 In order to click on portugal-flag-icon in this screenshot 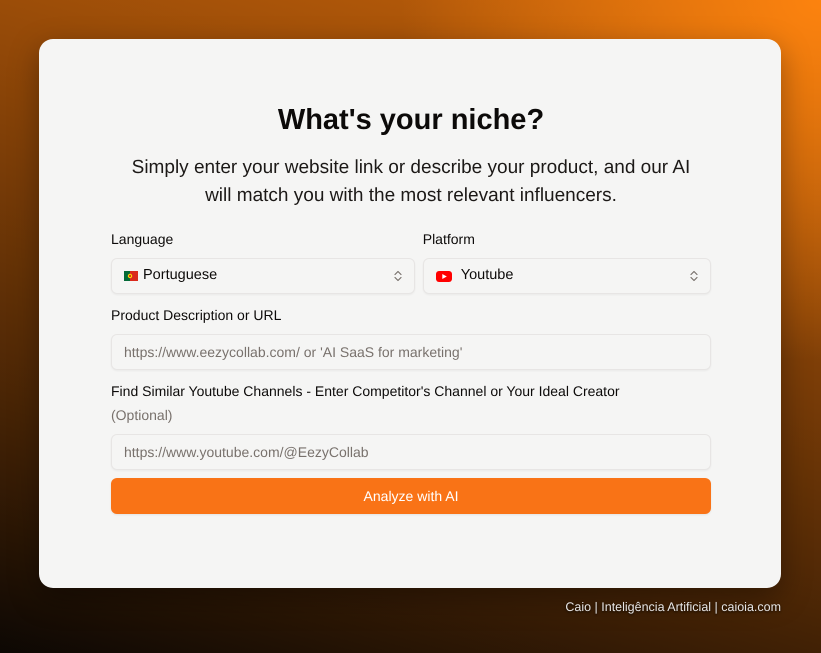, I will do `click(131, 276)`.